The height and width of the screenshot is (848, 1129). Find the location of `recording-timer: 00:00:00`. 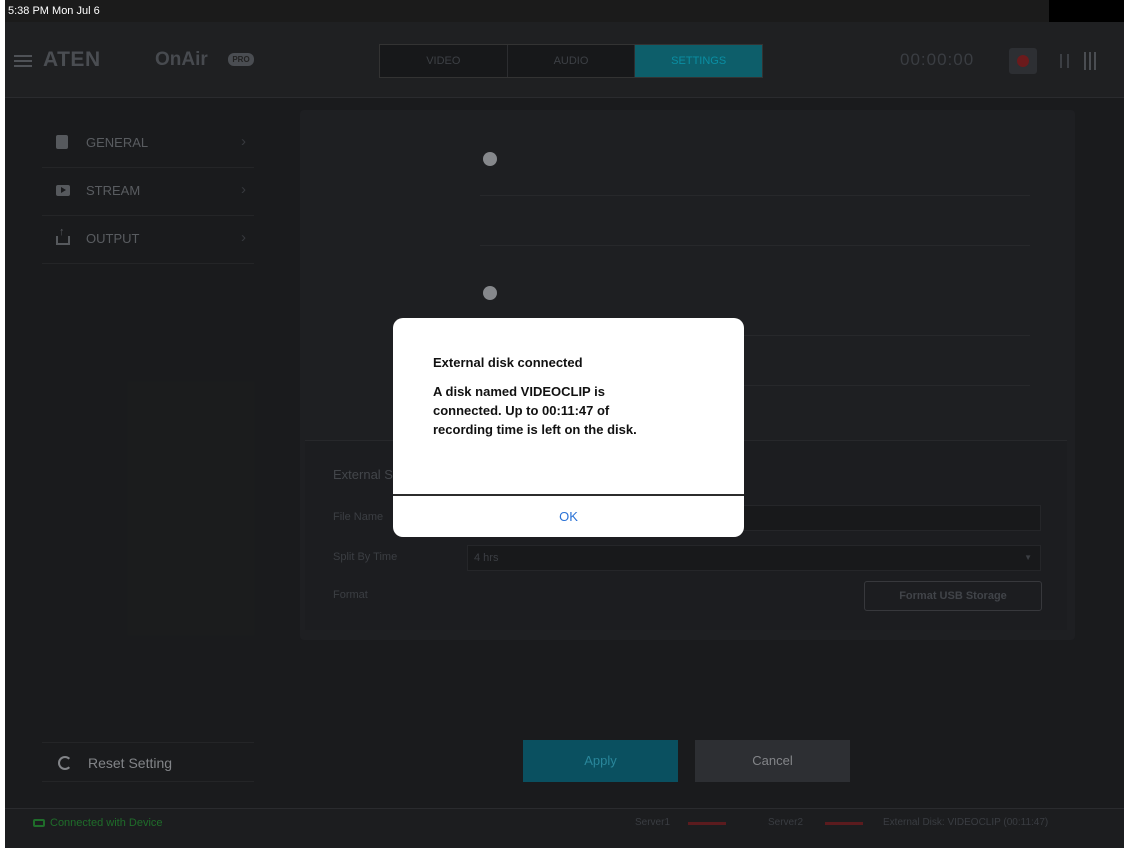

recording-timer: 00:00:00 is located at coordinates (937, 59).